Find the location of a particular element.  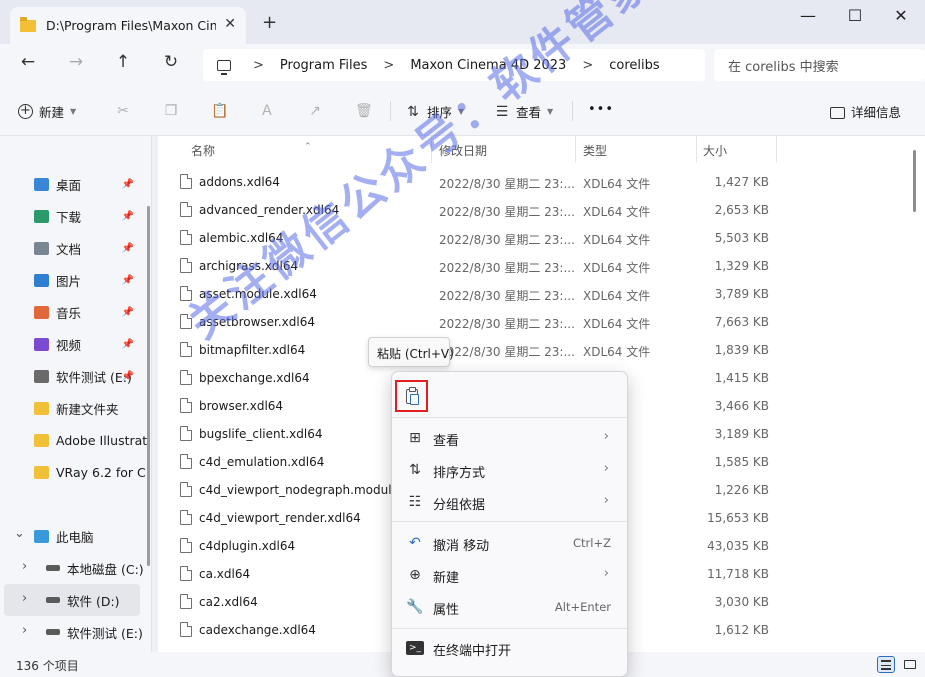

cut-icon: ✂ is located at coordinates (123, 111).